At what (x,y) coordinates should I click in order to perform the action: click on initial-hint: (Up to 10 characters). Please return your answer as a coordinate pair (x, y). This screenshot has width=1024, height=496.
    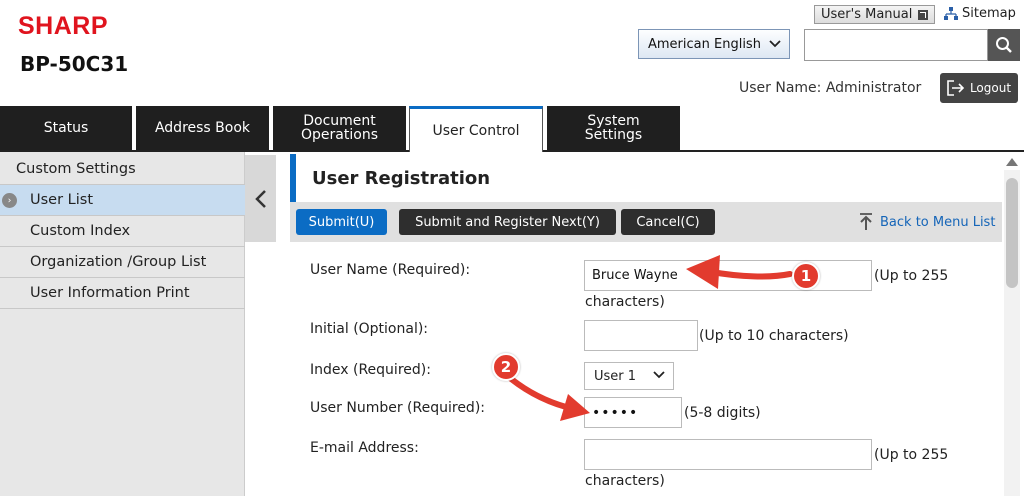
    Looking at the image, I should click on (774, 336).